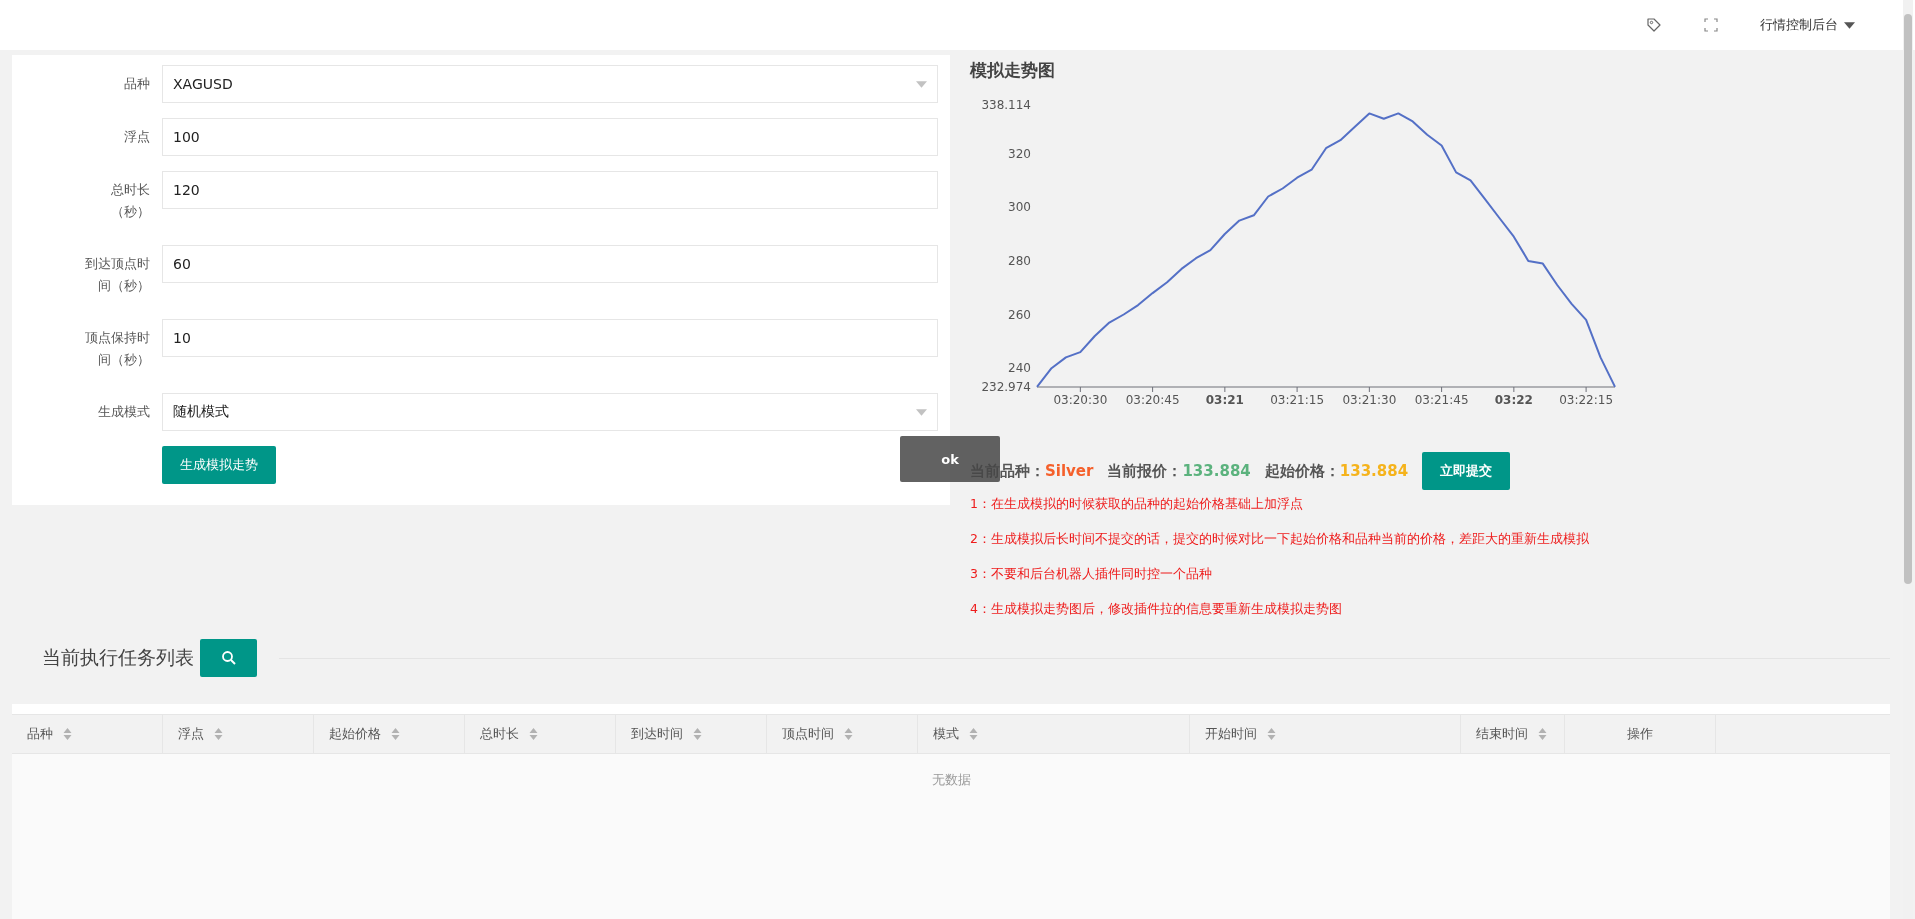 The height and width of the screenshot is (919, 1915). I want to click on x-tick-label: 03:21, so click(1224, 400).